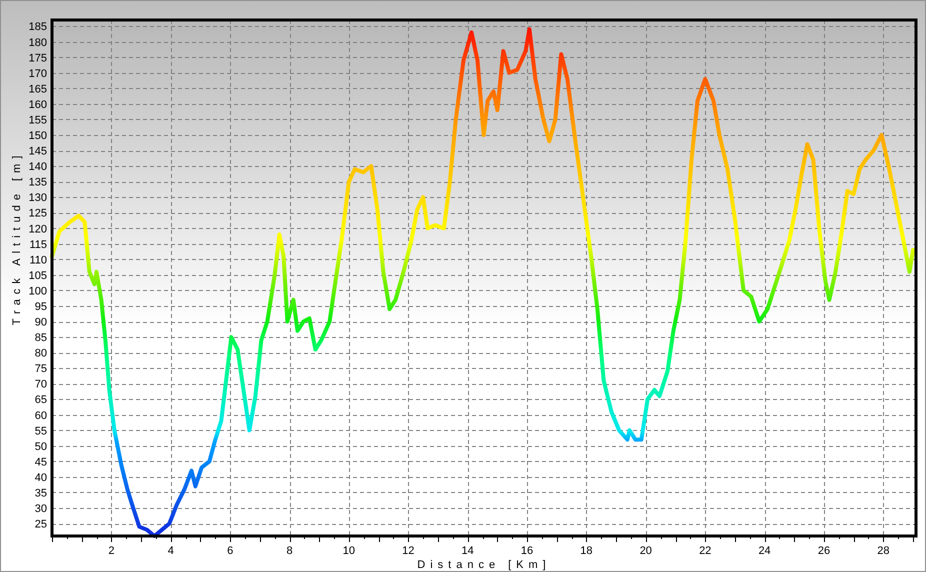 The height and width of the screenshot is (572, 926). I want to click on tick-label: 175, so click(37, 58).